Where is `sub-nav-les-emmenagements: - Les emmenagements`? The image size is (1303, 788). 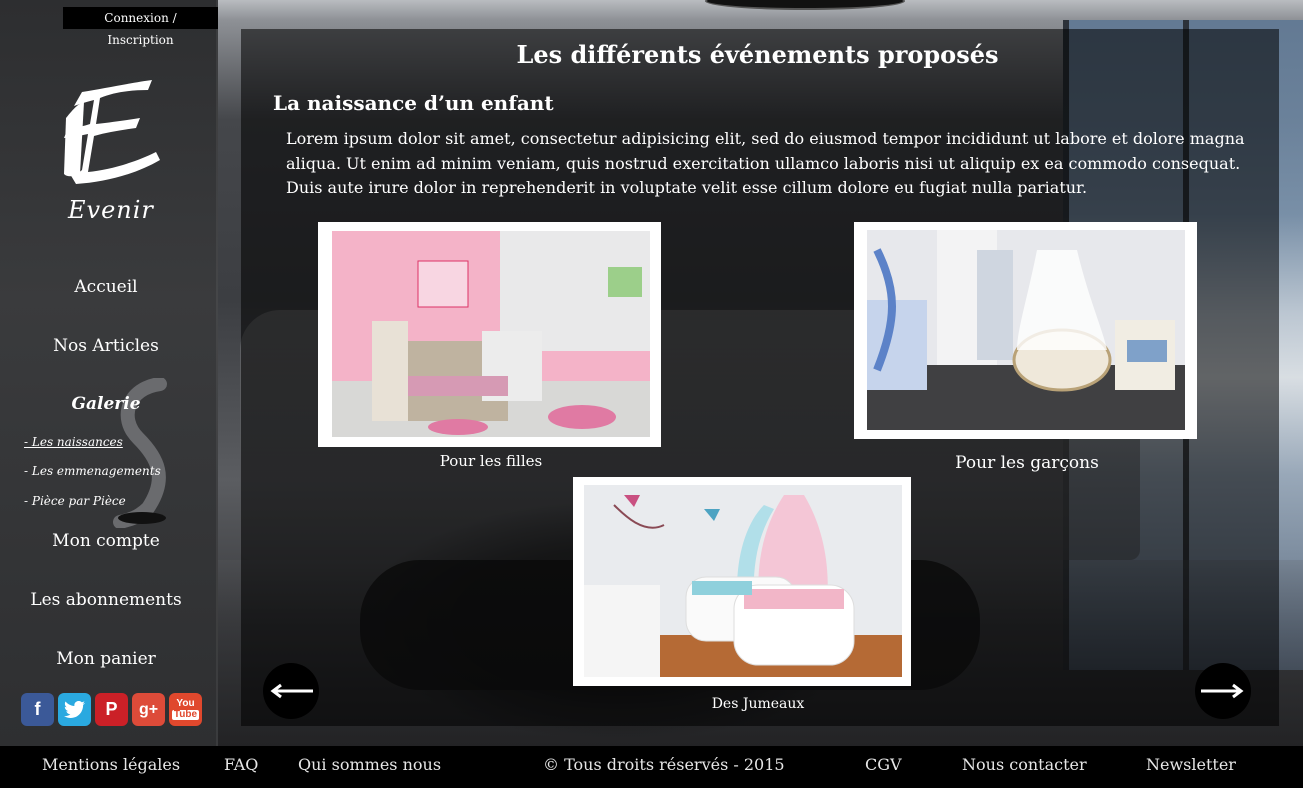 sub-nav-les-emmenagements: - Les emmenagements is located at coordinates (92, 471).